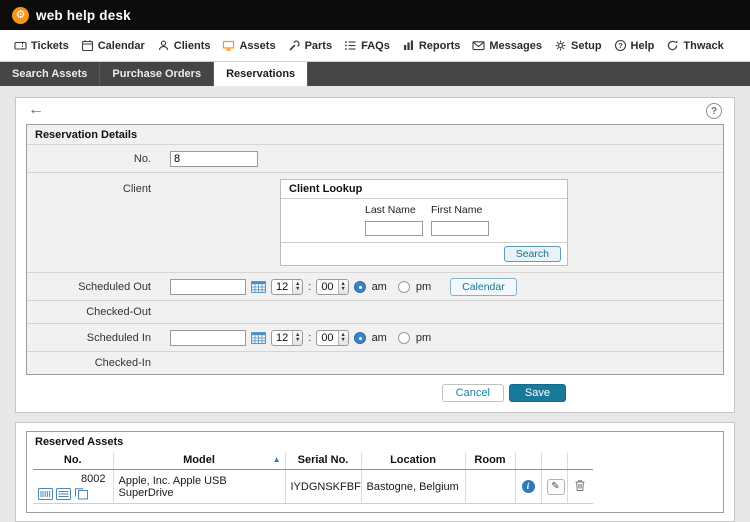  Describe the element at coordinates (460, 228) in the screenshot. I see `first-name-input` at that location.